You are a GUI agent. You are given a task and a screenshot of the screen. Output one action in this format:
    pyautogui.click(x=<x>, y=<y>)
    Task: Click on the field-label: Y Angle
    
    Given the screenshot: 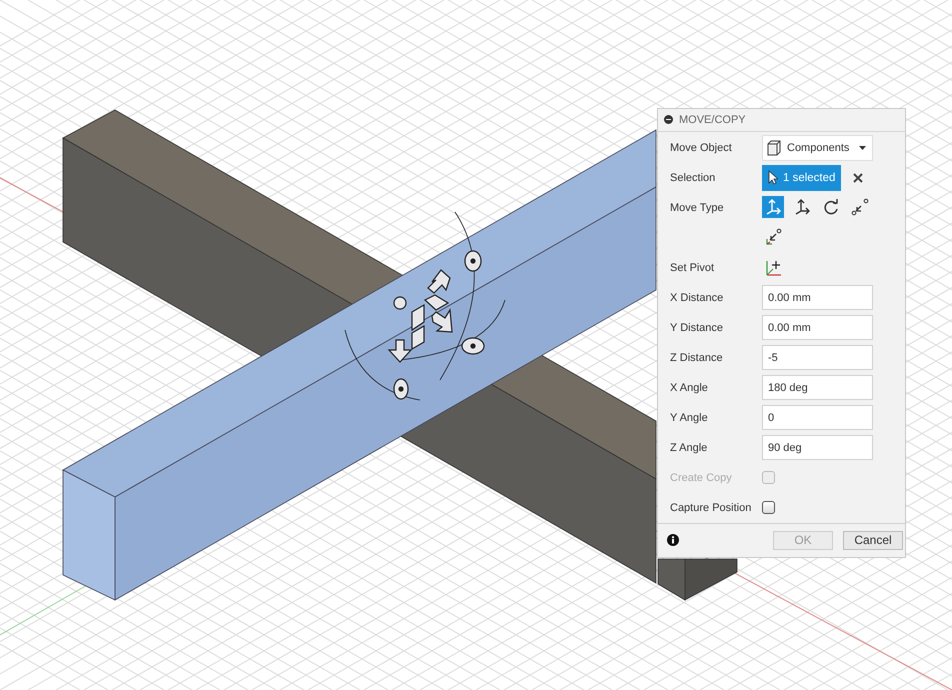 What is the action you would take?
    pyautogui.click(x=689, y=418)
    